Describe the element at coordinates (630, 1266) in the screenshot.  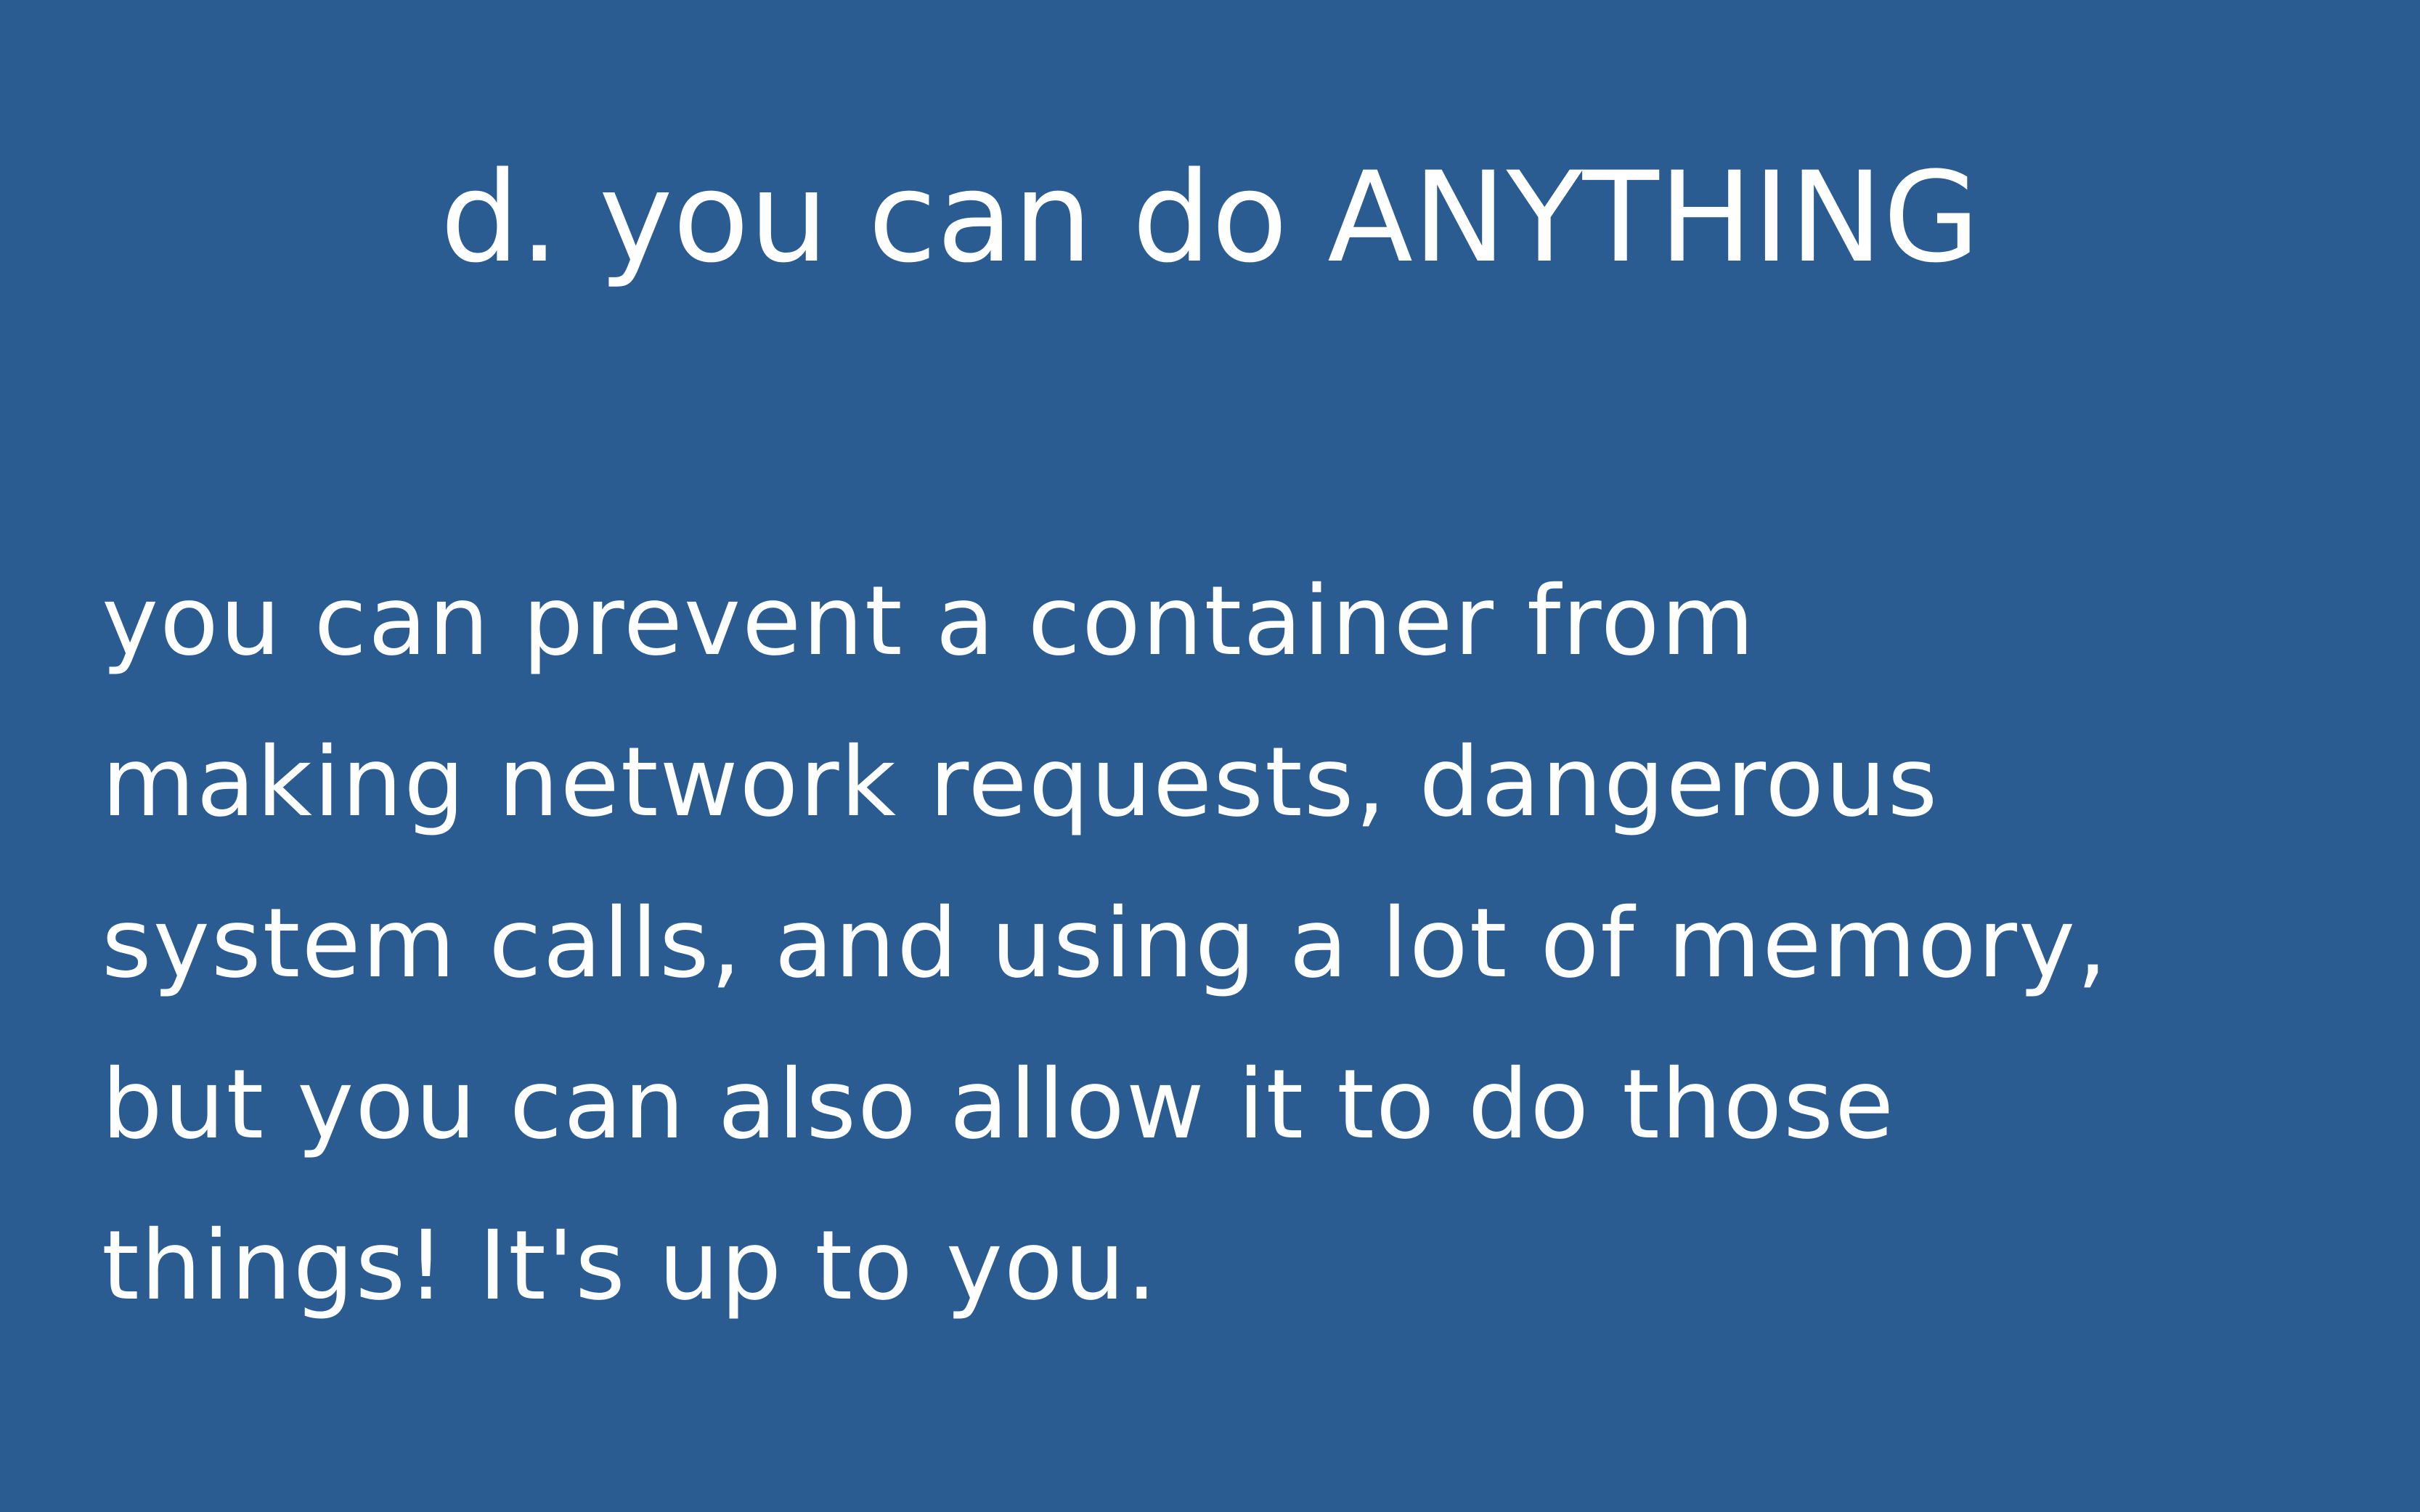
I see `body-line: things! It's up to you.` at that location.